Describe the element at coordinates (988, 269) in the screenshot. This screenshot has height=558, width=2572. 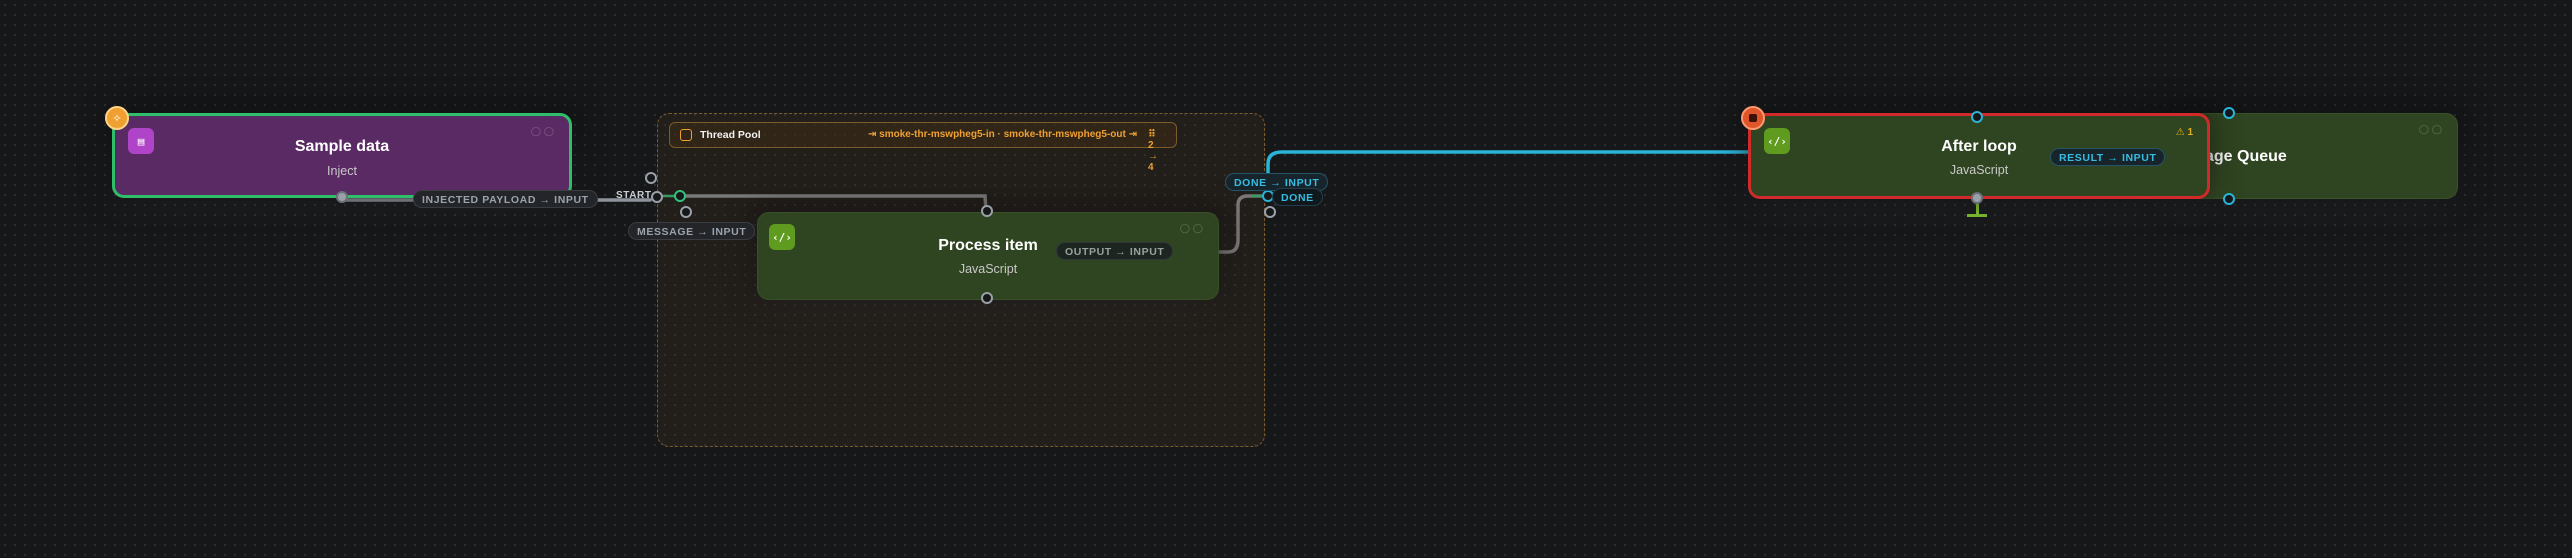
I see `node-subtitle: JavaScript` at that location.